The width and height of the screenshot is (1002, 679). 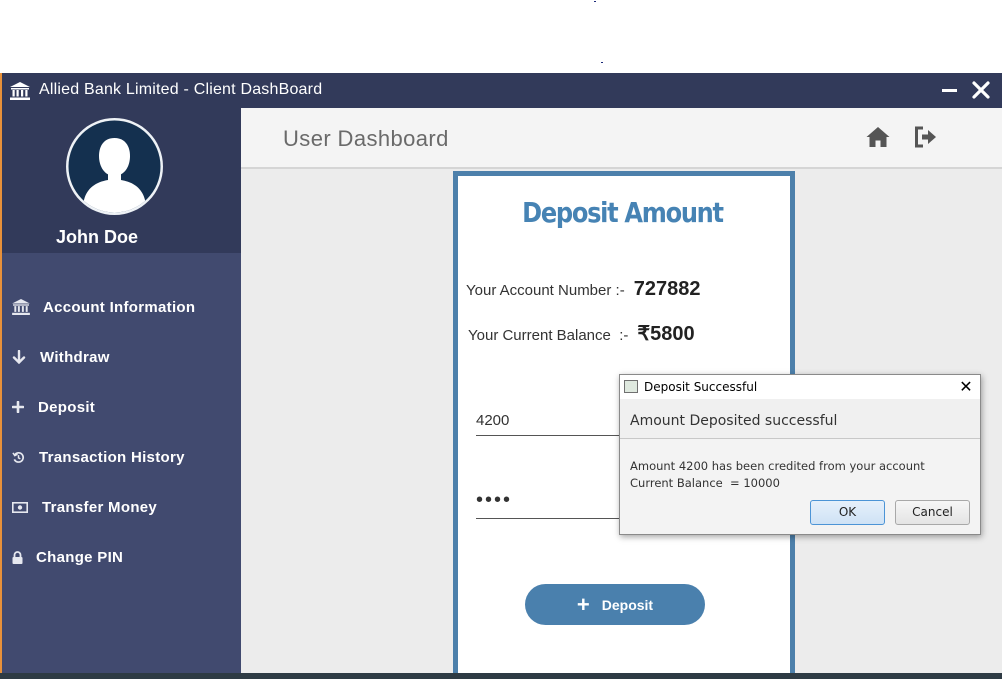 I want to click on sidebar-item-label: Deposit, so click(x=67, y=407).